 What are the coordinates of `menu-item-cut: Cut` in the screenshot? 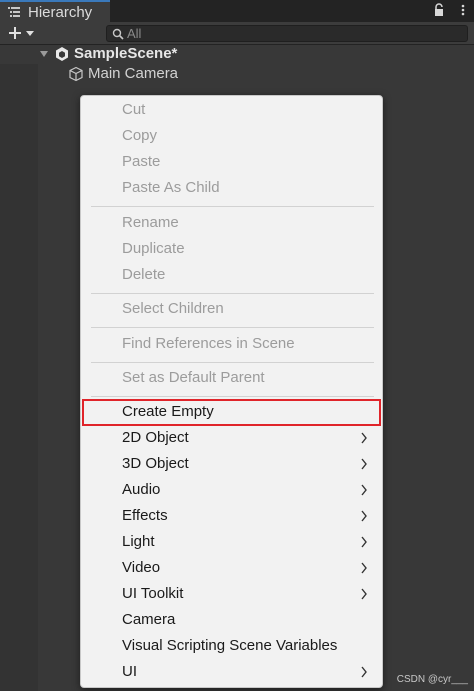 It's located at (231, 110).